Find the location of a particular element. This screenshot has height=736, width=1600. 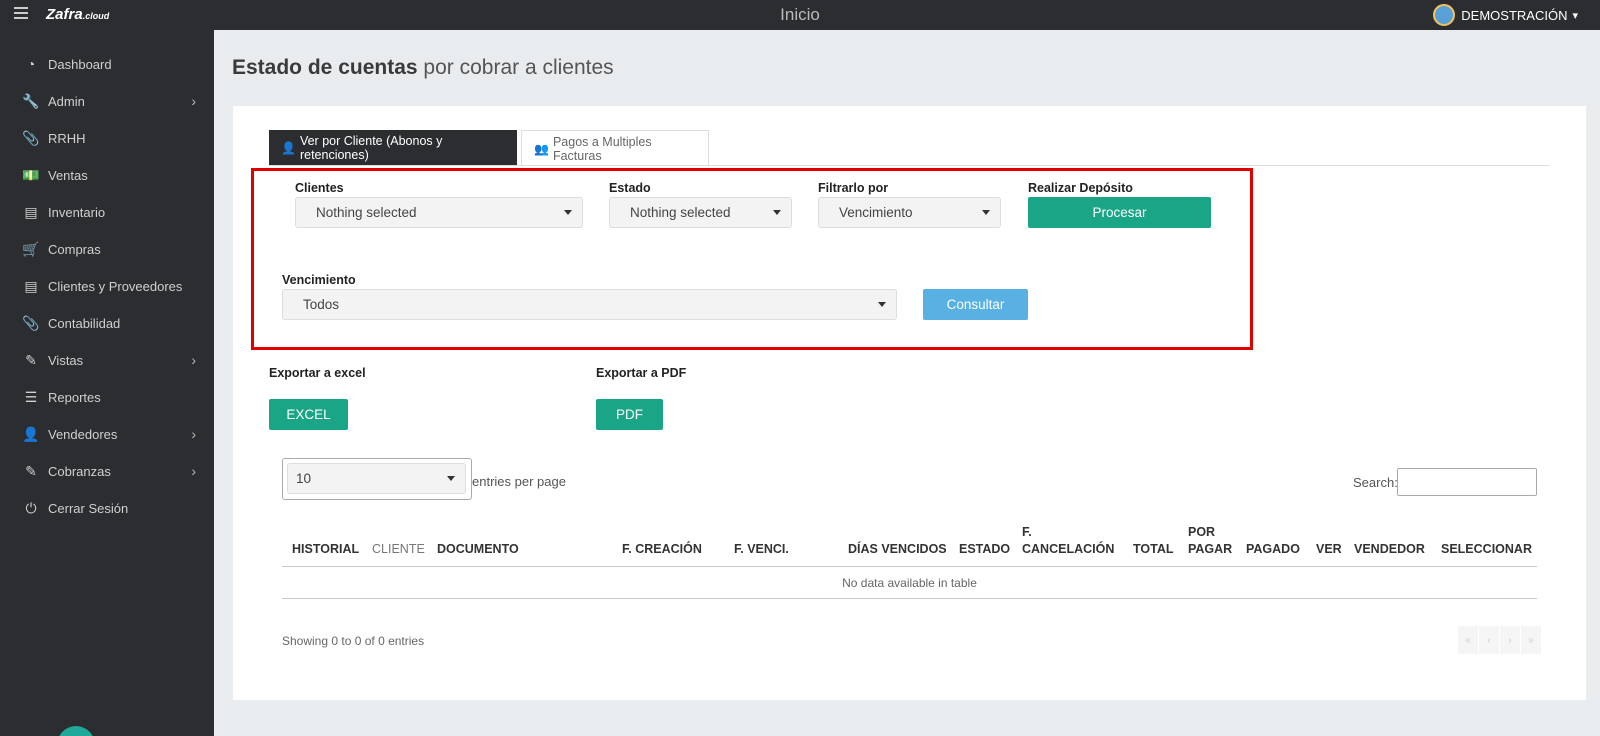

column-header-line2: HISTORIAL is located at coordinates (326, 549).